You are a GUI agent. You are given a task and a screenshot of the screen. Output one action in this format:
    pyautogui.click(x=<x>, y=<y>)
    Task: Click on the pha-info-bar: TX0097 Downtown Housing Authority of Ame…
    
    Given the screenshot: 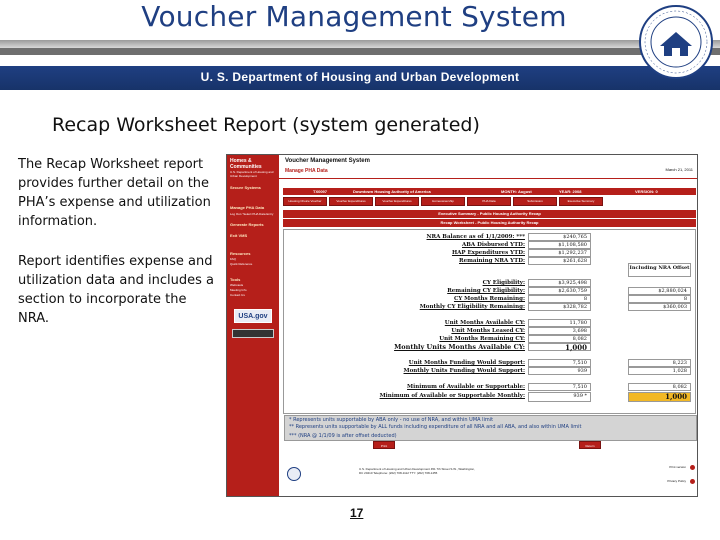 What is the action you would take?
    pyautogui.click(x=489, y=191)
    